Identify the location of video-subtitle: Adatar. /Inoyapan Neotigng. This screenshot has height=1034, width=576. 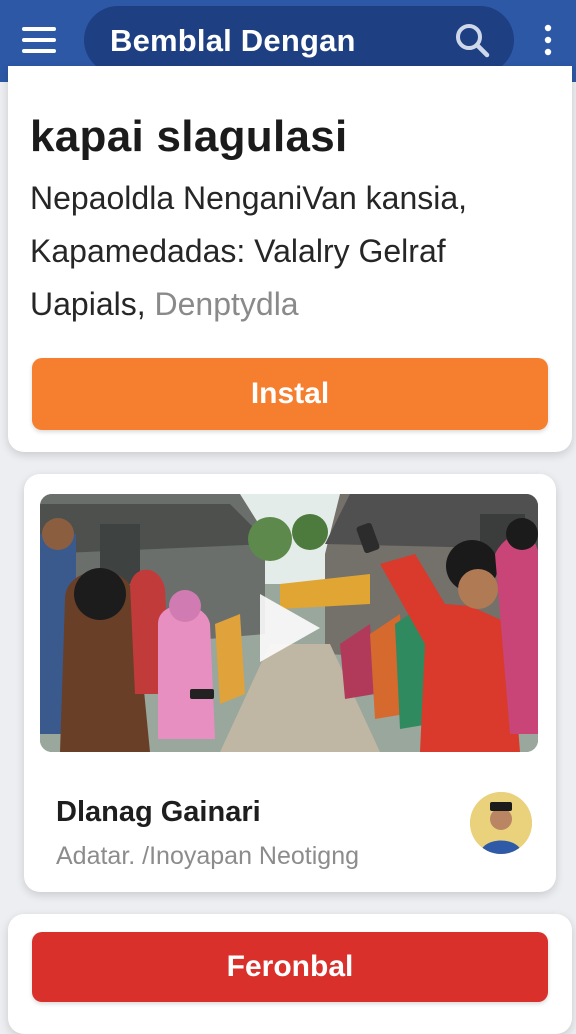
(208, 856).